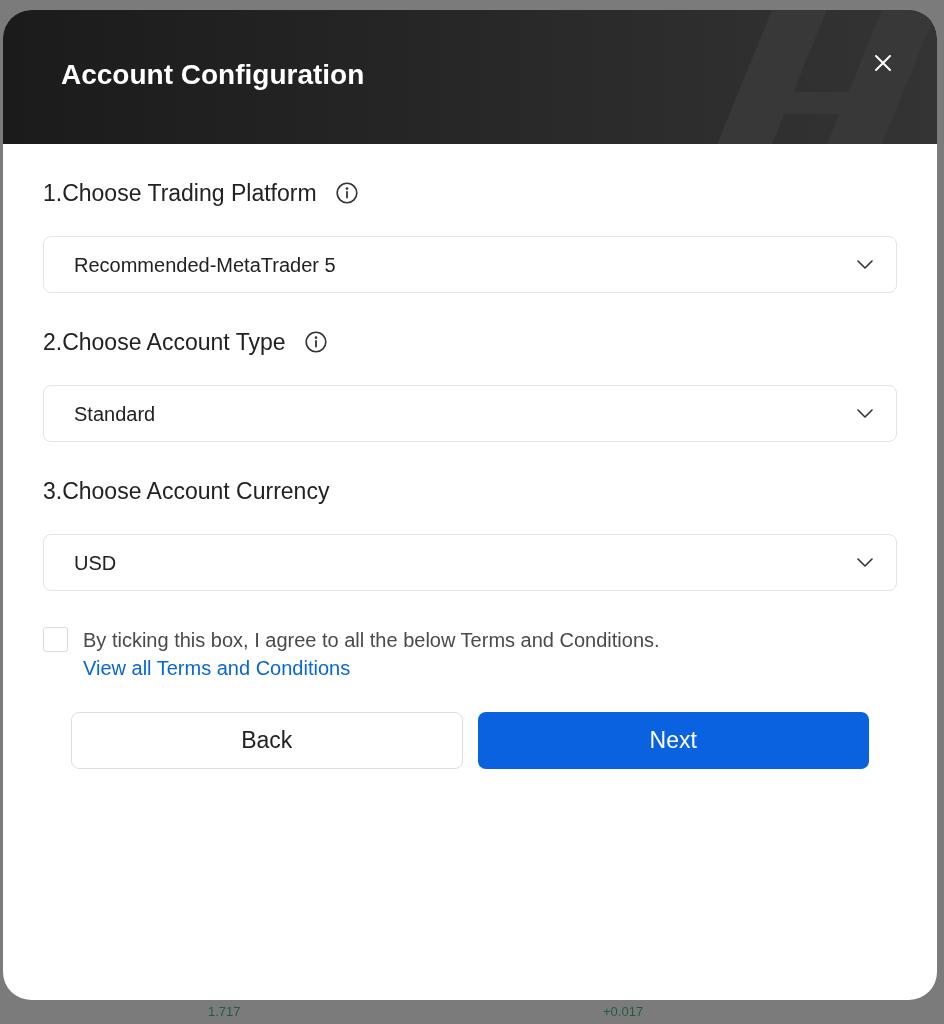  Describe the element at coordinates (55, 639) in the screenshot. I see `agree-checkbox` at that location.